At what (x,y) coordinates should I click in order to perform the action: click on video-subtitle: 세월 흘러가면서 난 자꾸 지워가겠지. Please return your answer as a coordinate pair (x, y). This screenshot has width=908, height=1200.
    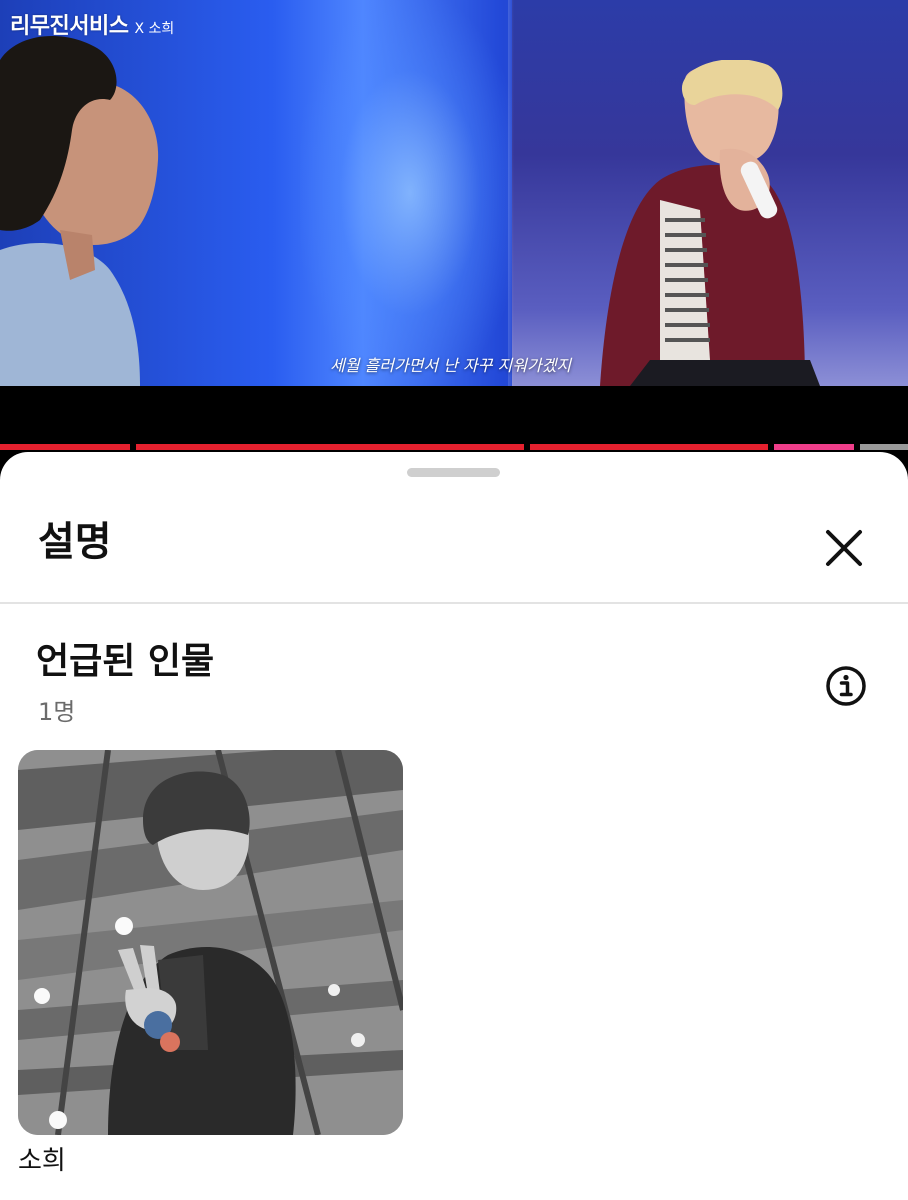
    Looking at the image, I should click on (451, 365).